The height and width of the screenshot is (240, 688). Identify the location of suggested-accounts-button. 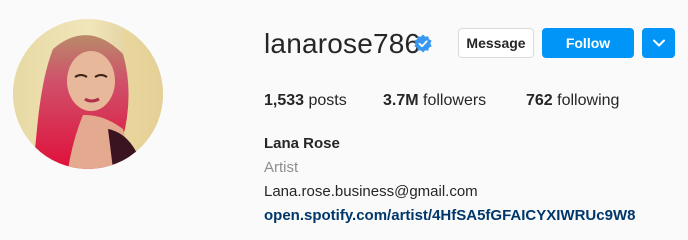
(658, 43).